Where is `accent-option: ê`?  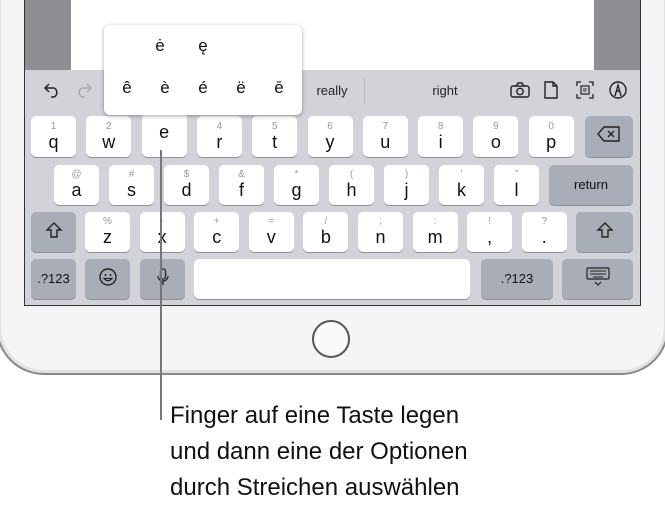 accent-option: ê is located at coordinates (127, 88).